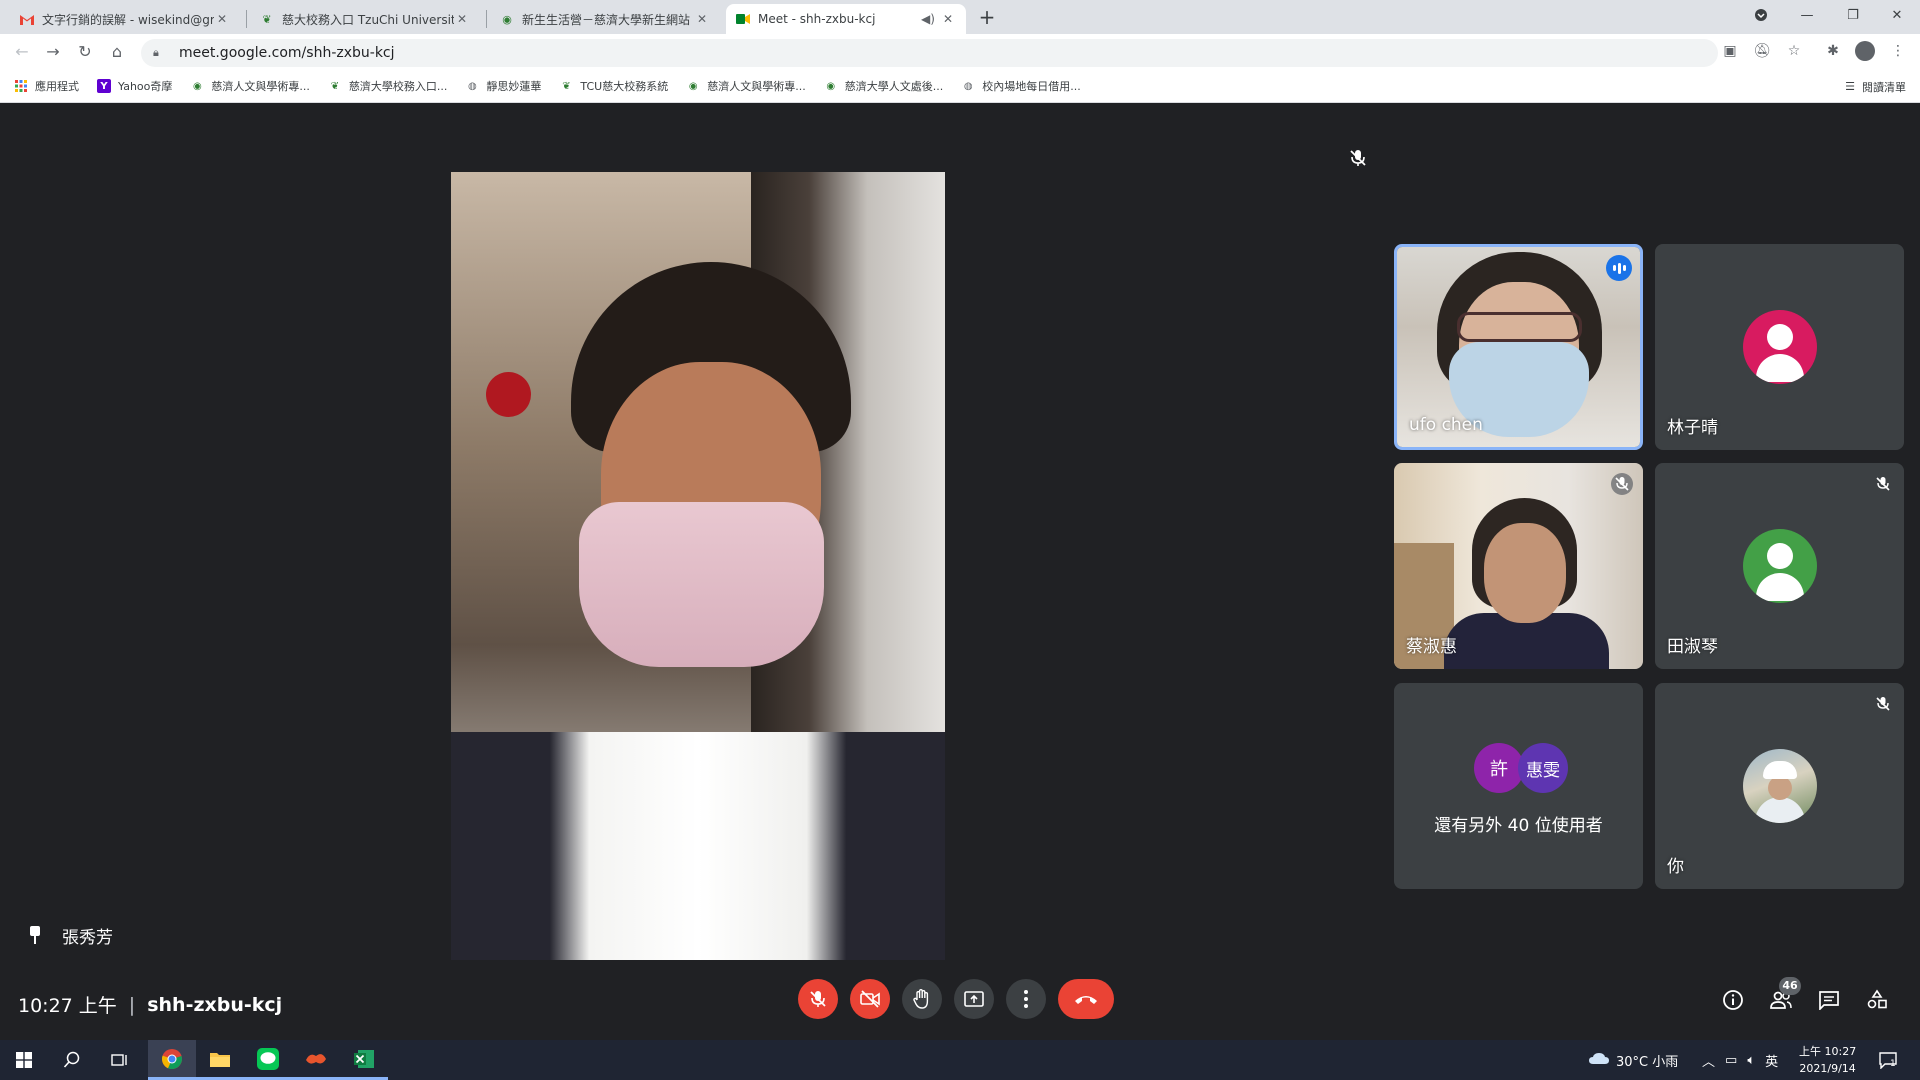 This screenshot has height=1080, width=1920. I want to click on tab-title: 新生生活營－慈濟大學新生網站, so click(606, 19).